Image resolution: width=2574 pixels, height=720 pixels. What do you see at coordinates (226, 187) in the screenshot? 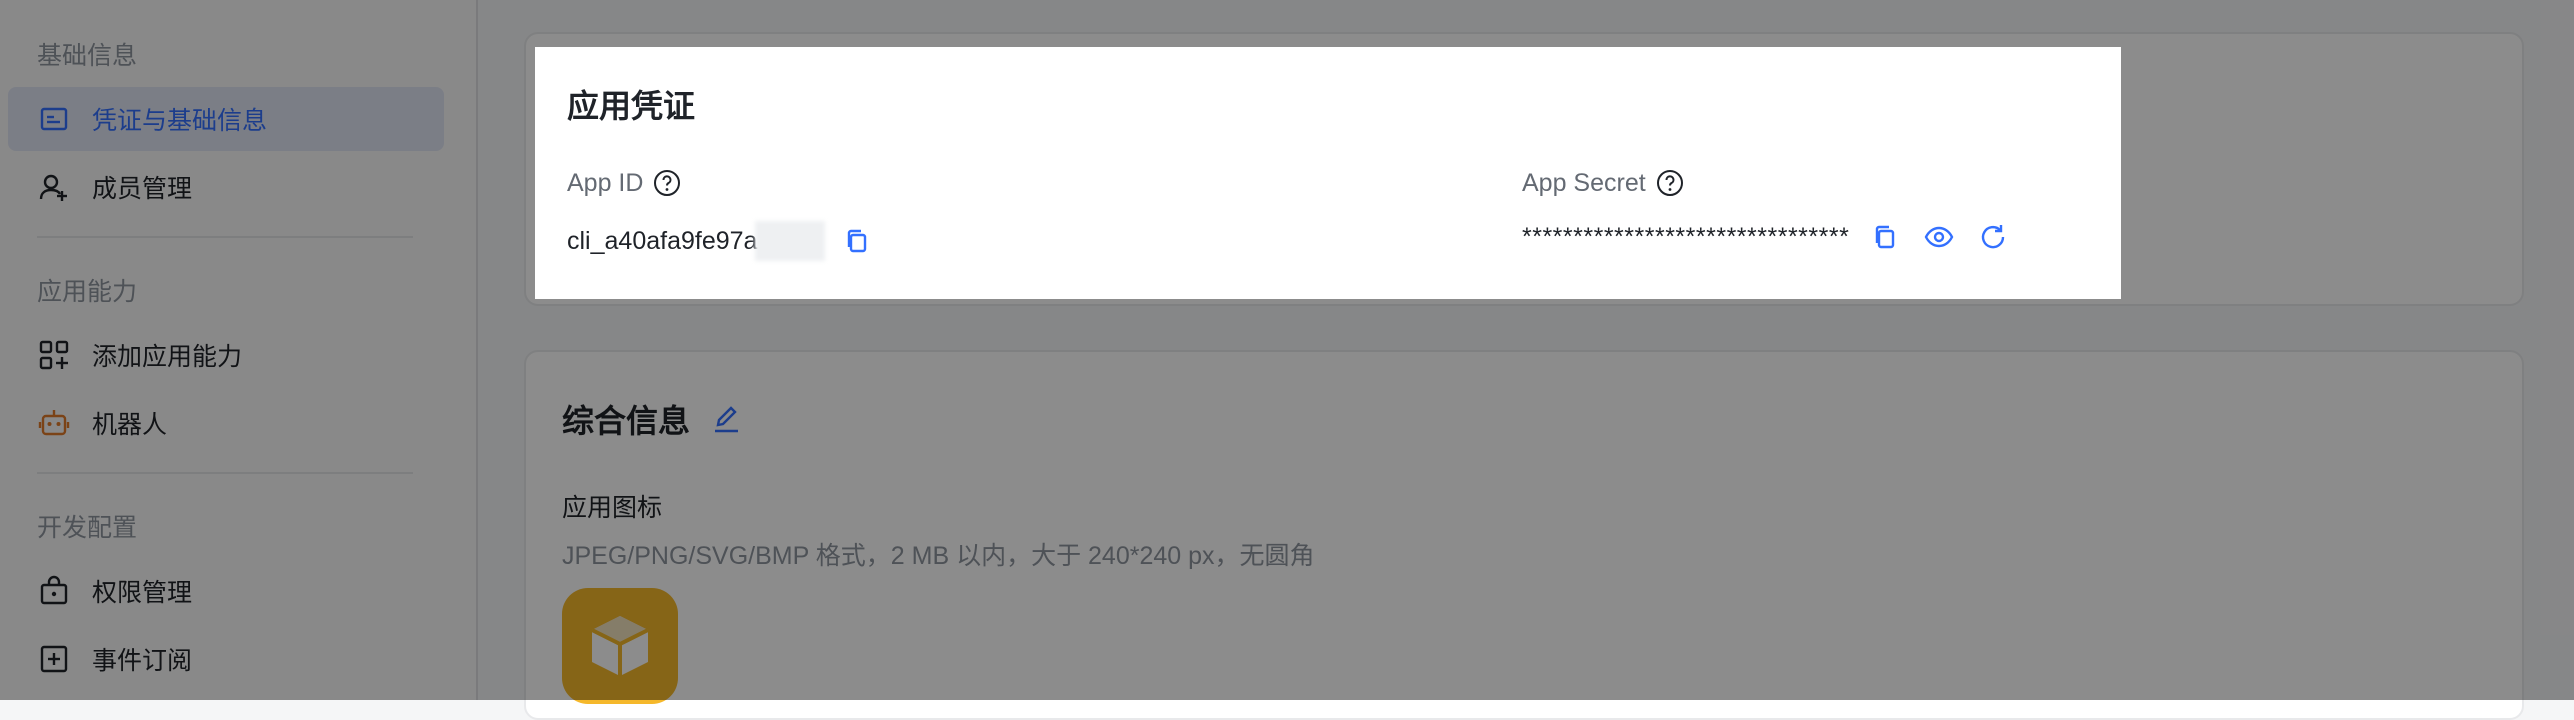
I see `sidebar-item-members: 成员管理` at bounding box center [226, 187].